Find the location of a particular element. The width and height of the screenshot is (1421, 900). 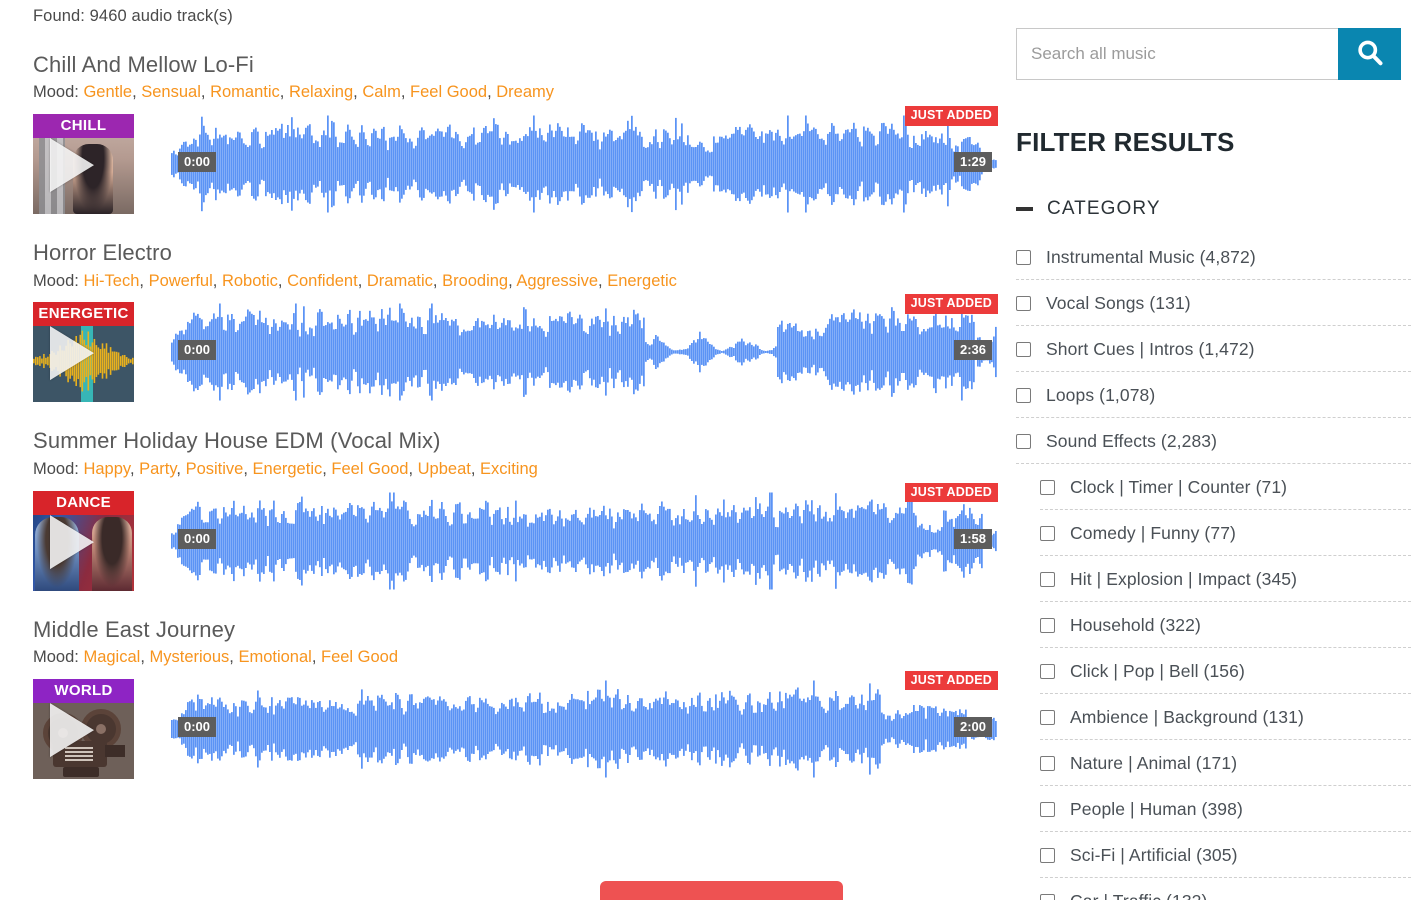

waveform-player: JUST ADDED 0:00 2:00 is located at coordinates (584, 724).